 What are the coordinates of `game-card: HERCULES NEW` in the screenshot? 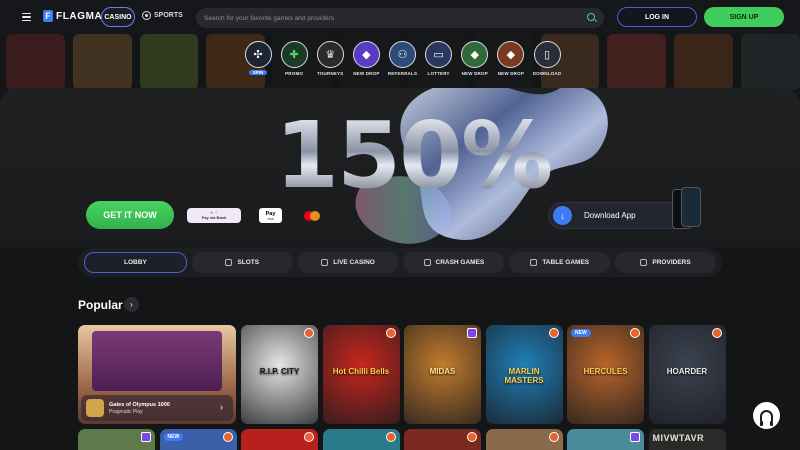 It's located at (605, 374).